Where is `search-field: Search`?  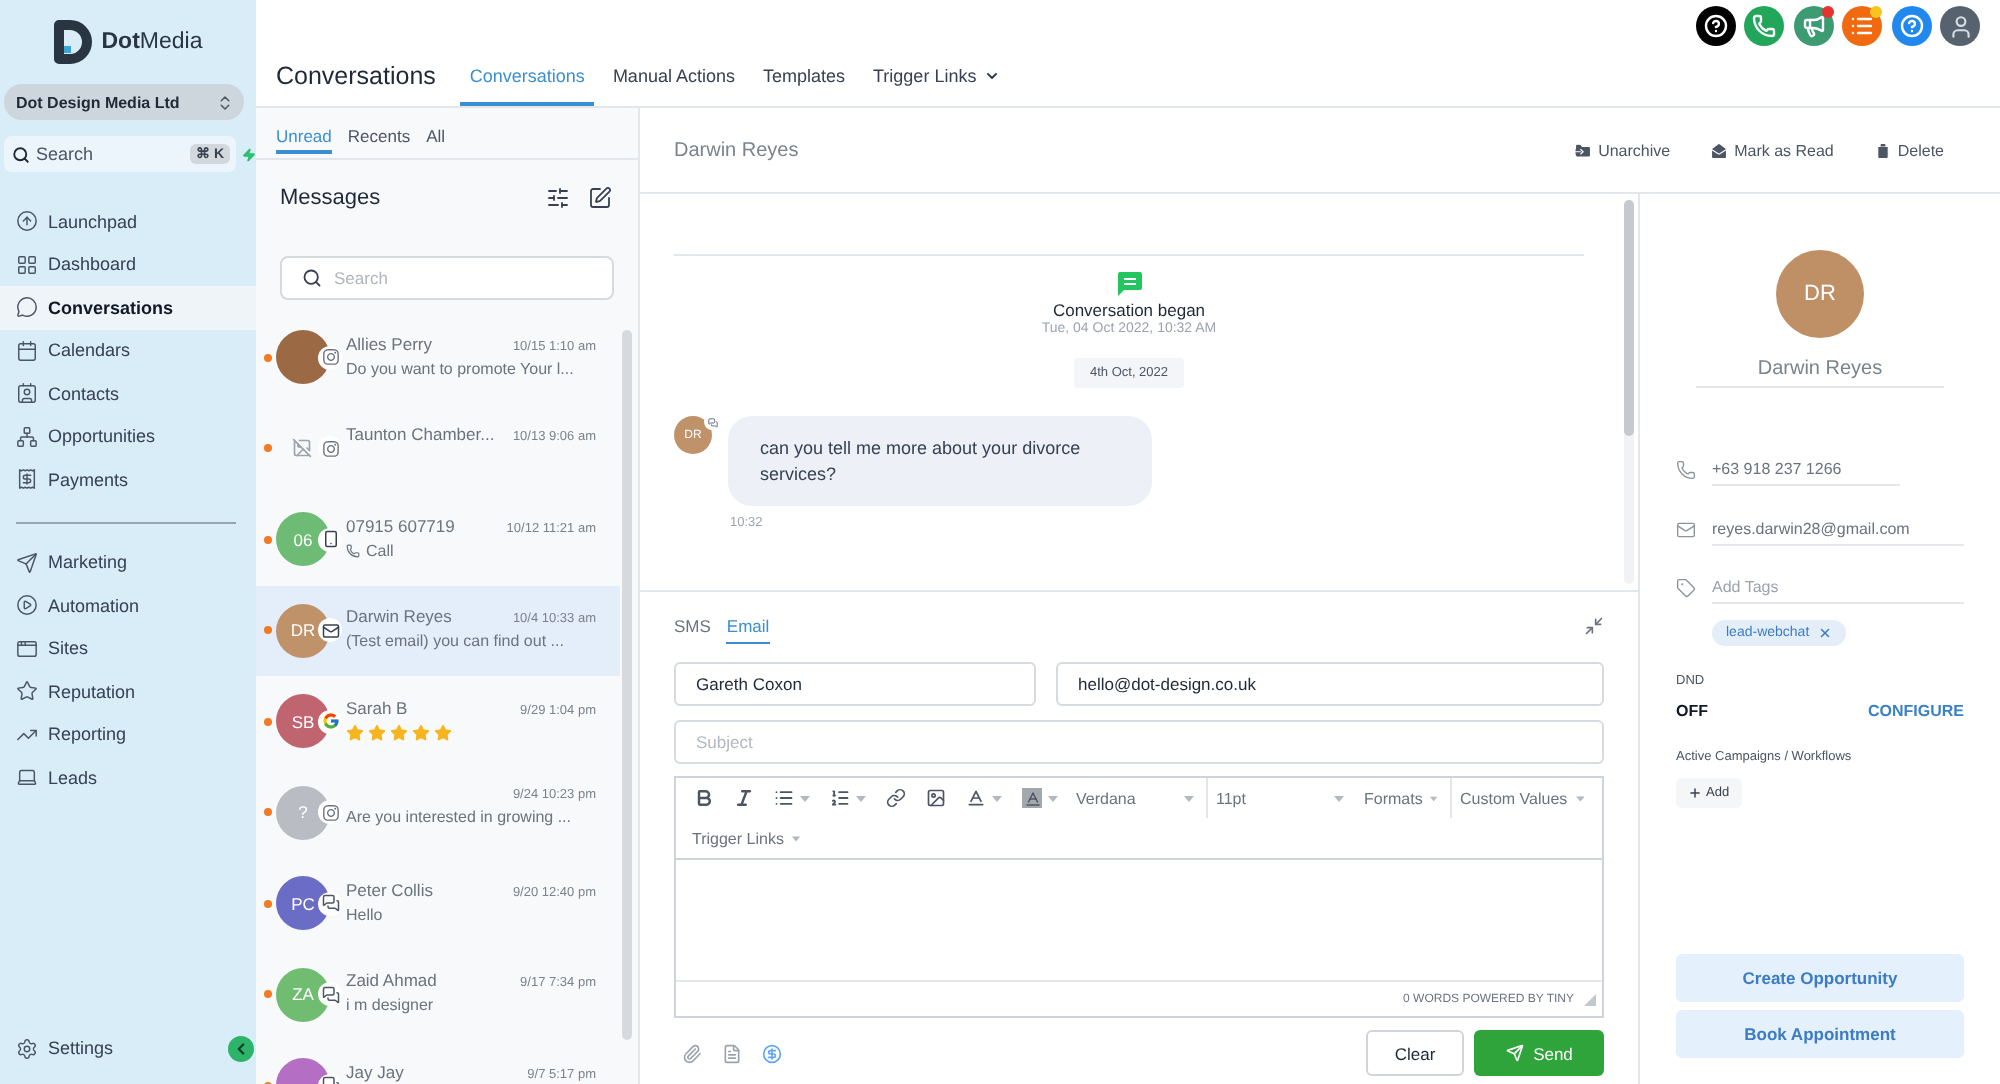
search-field: Search is located at coordinates (447, 278).